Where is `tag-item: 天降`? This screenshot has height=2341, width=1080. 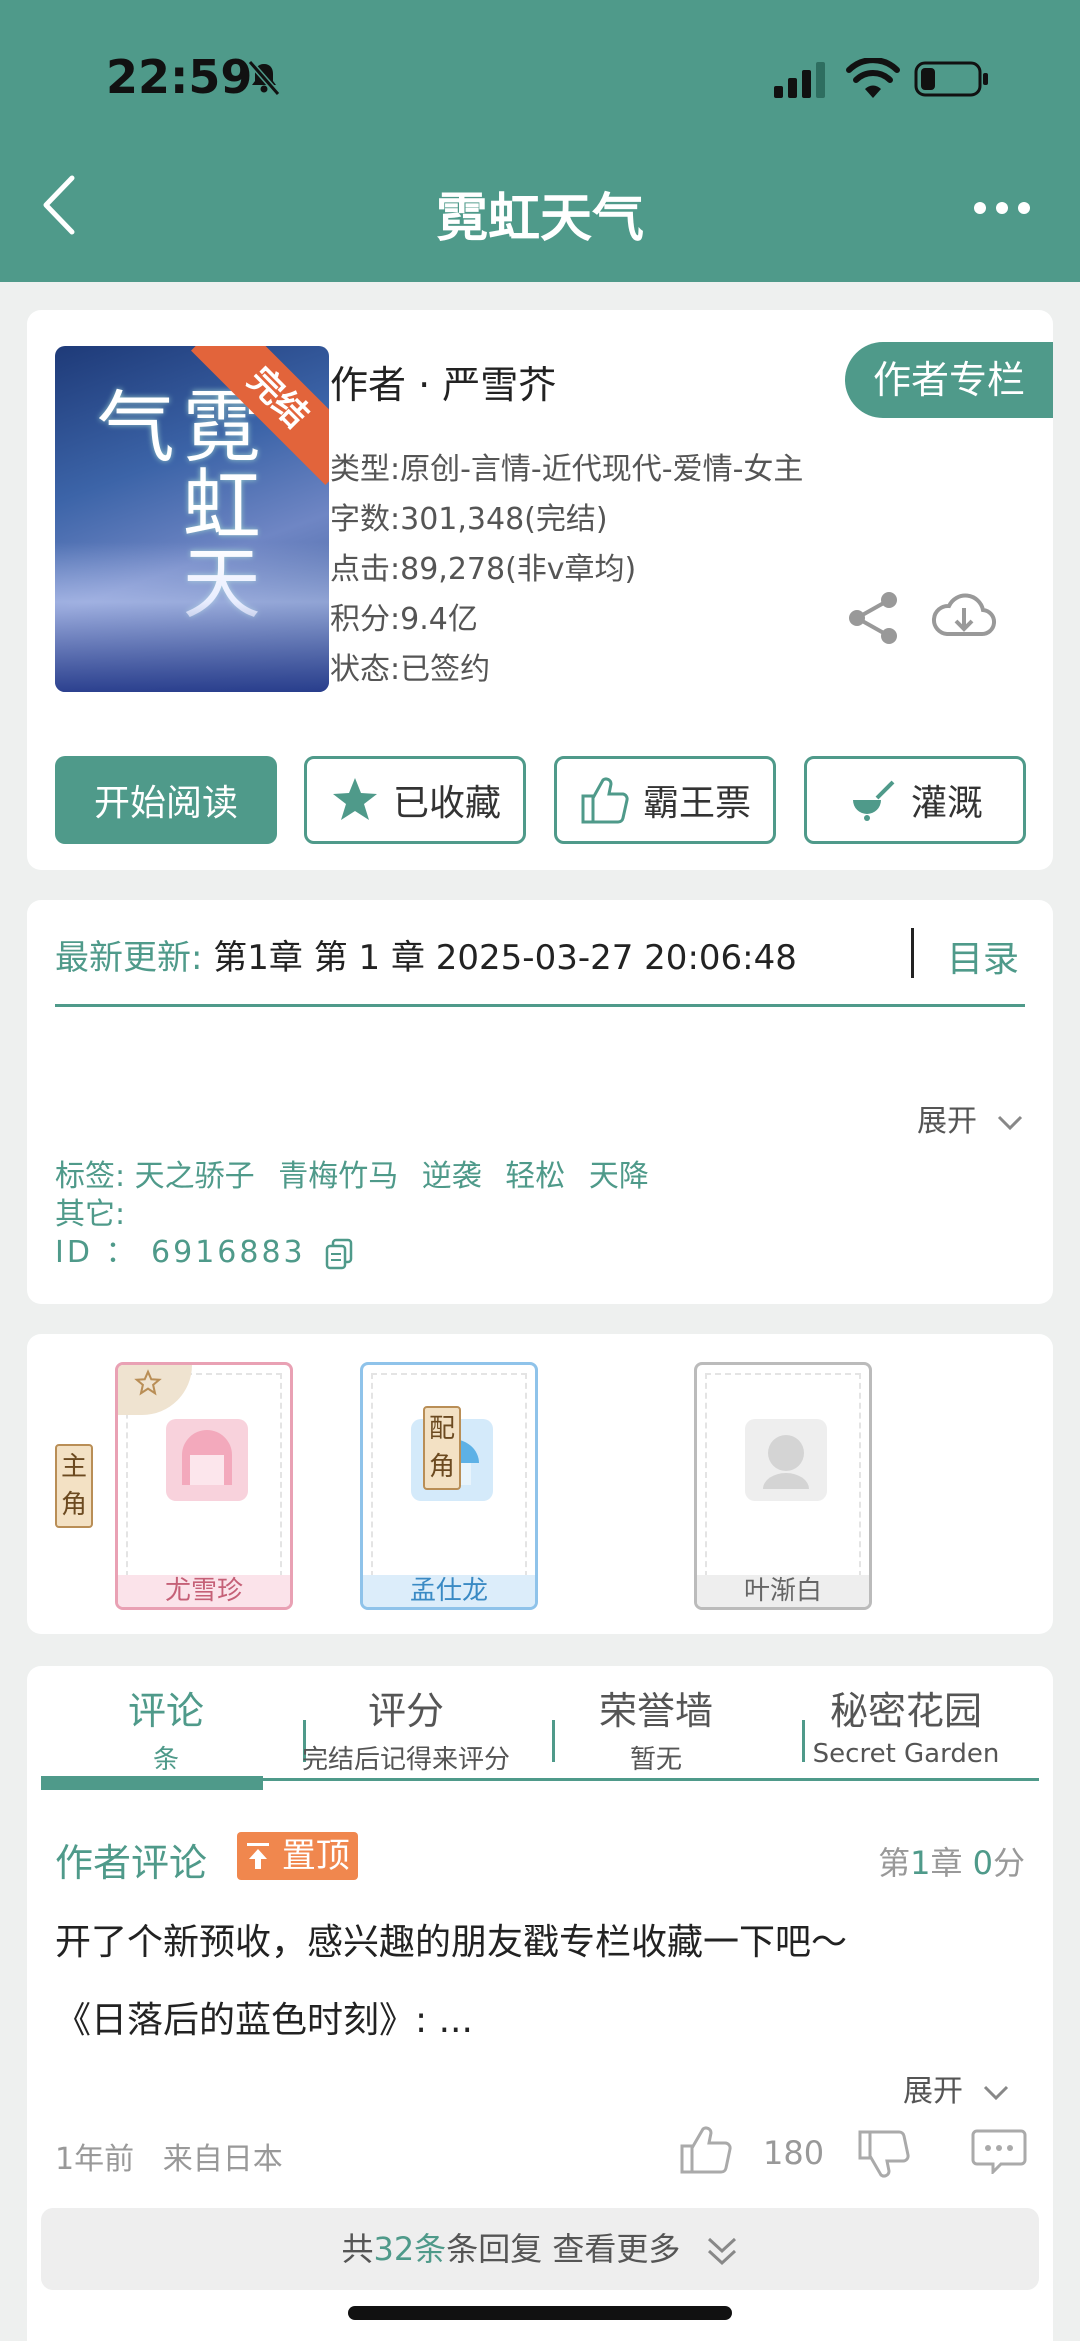 tag-item: 天降 is located at coordinates (619, 1176).